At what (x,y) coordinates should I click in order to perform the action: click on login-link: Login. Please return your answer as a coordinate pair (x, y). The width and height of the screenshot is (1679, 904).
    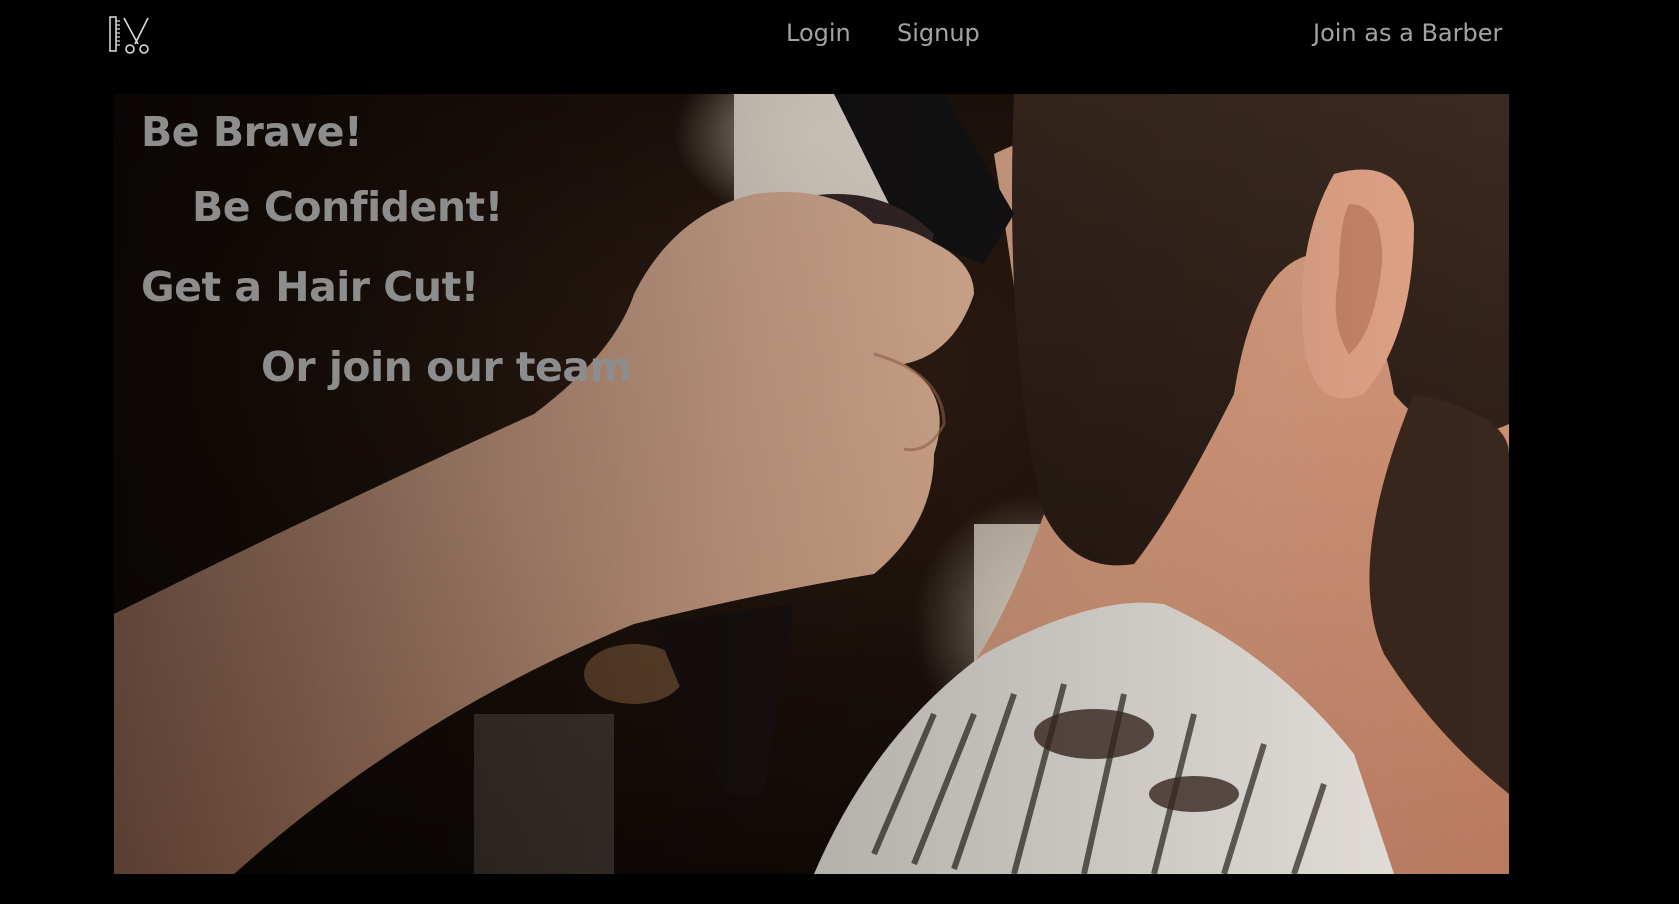
    Looking at the image, I should click on (818, 33).